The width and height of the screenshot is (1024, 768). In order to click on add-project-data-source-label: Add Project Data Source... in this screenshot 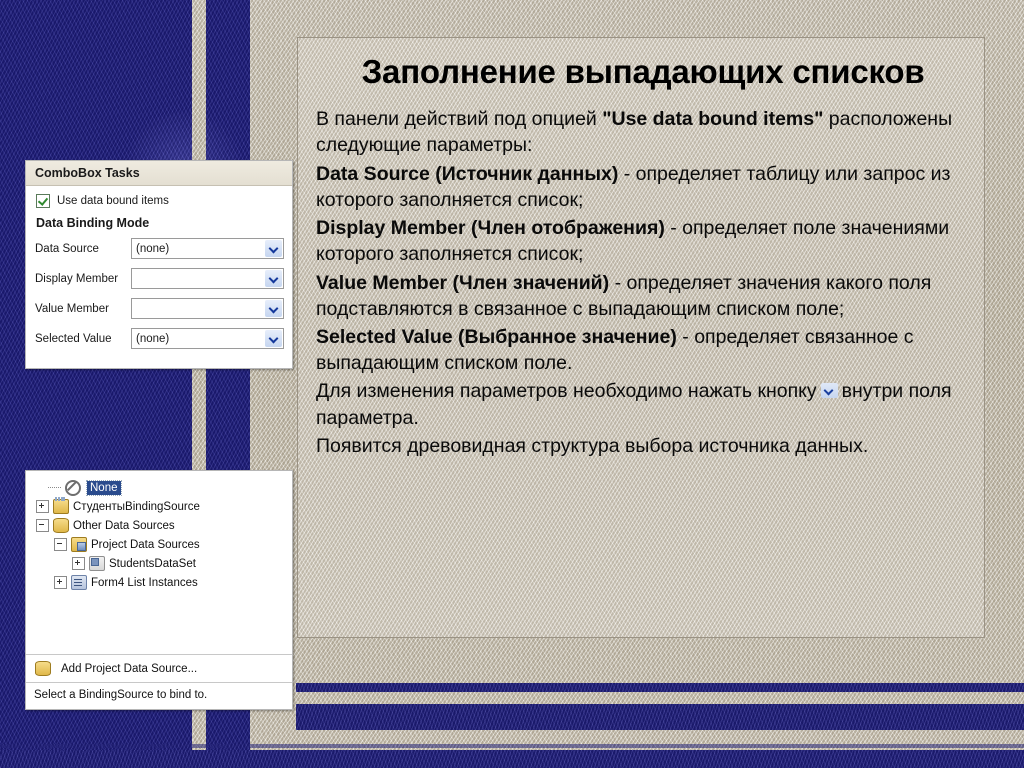, I will do `click(129, 668)`.